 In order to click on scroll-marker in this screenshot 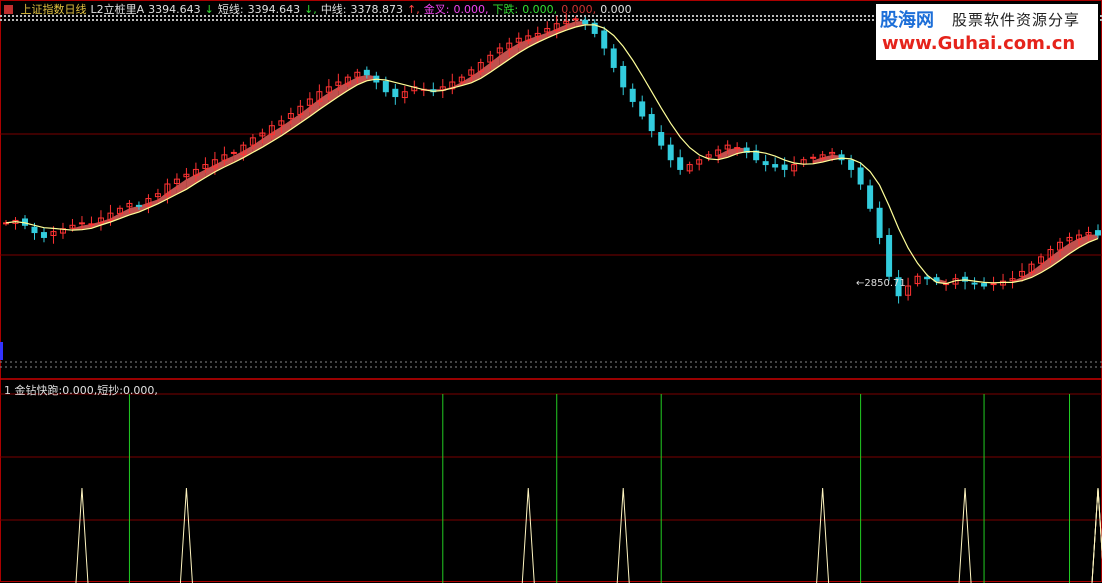, I will do `click(1, 351)`.